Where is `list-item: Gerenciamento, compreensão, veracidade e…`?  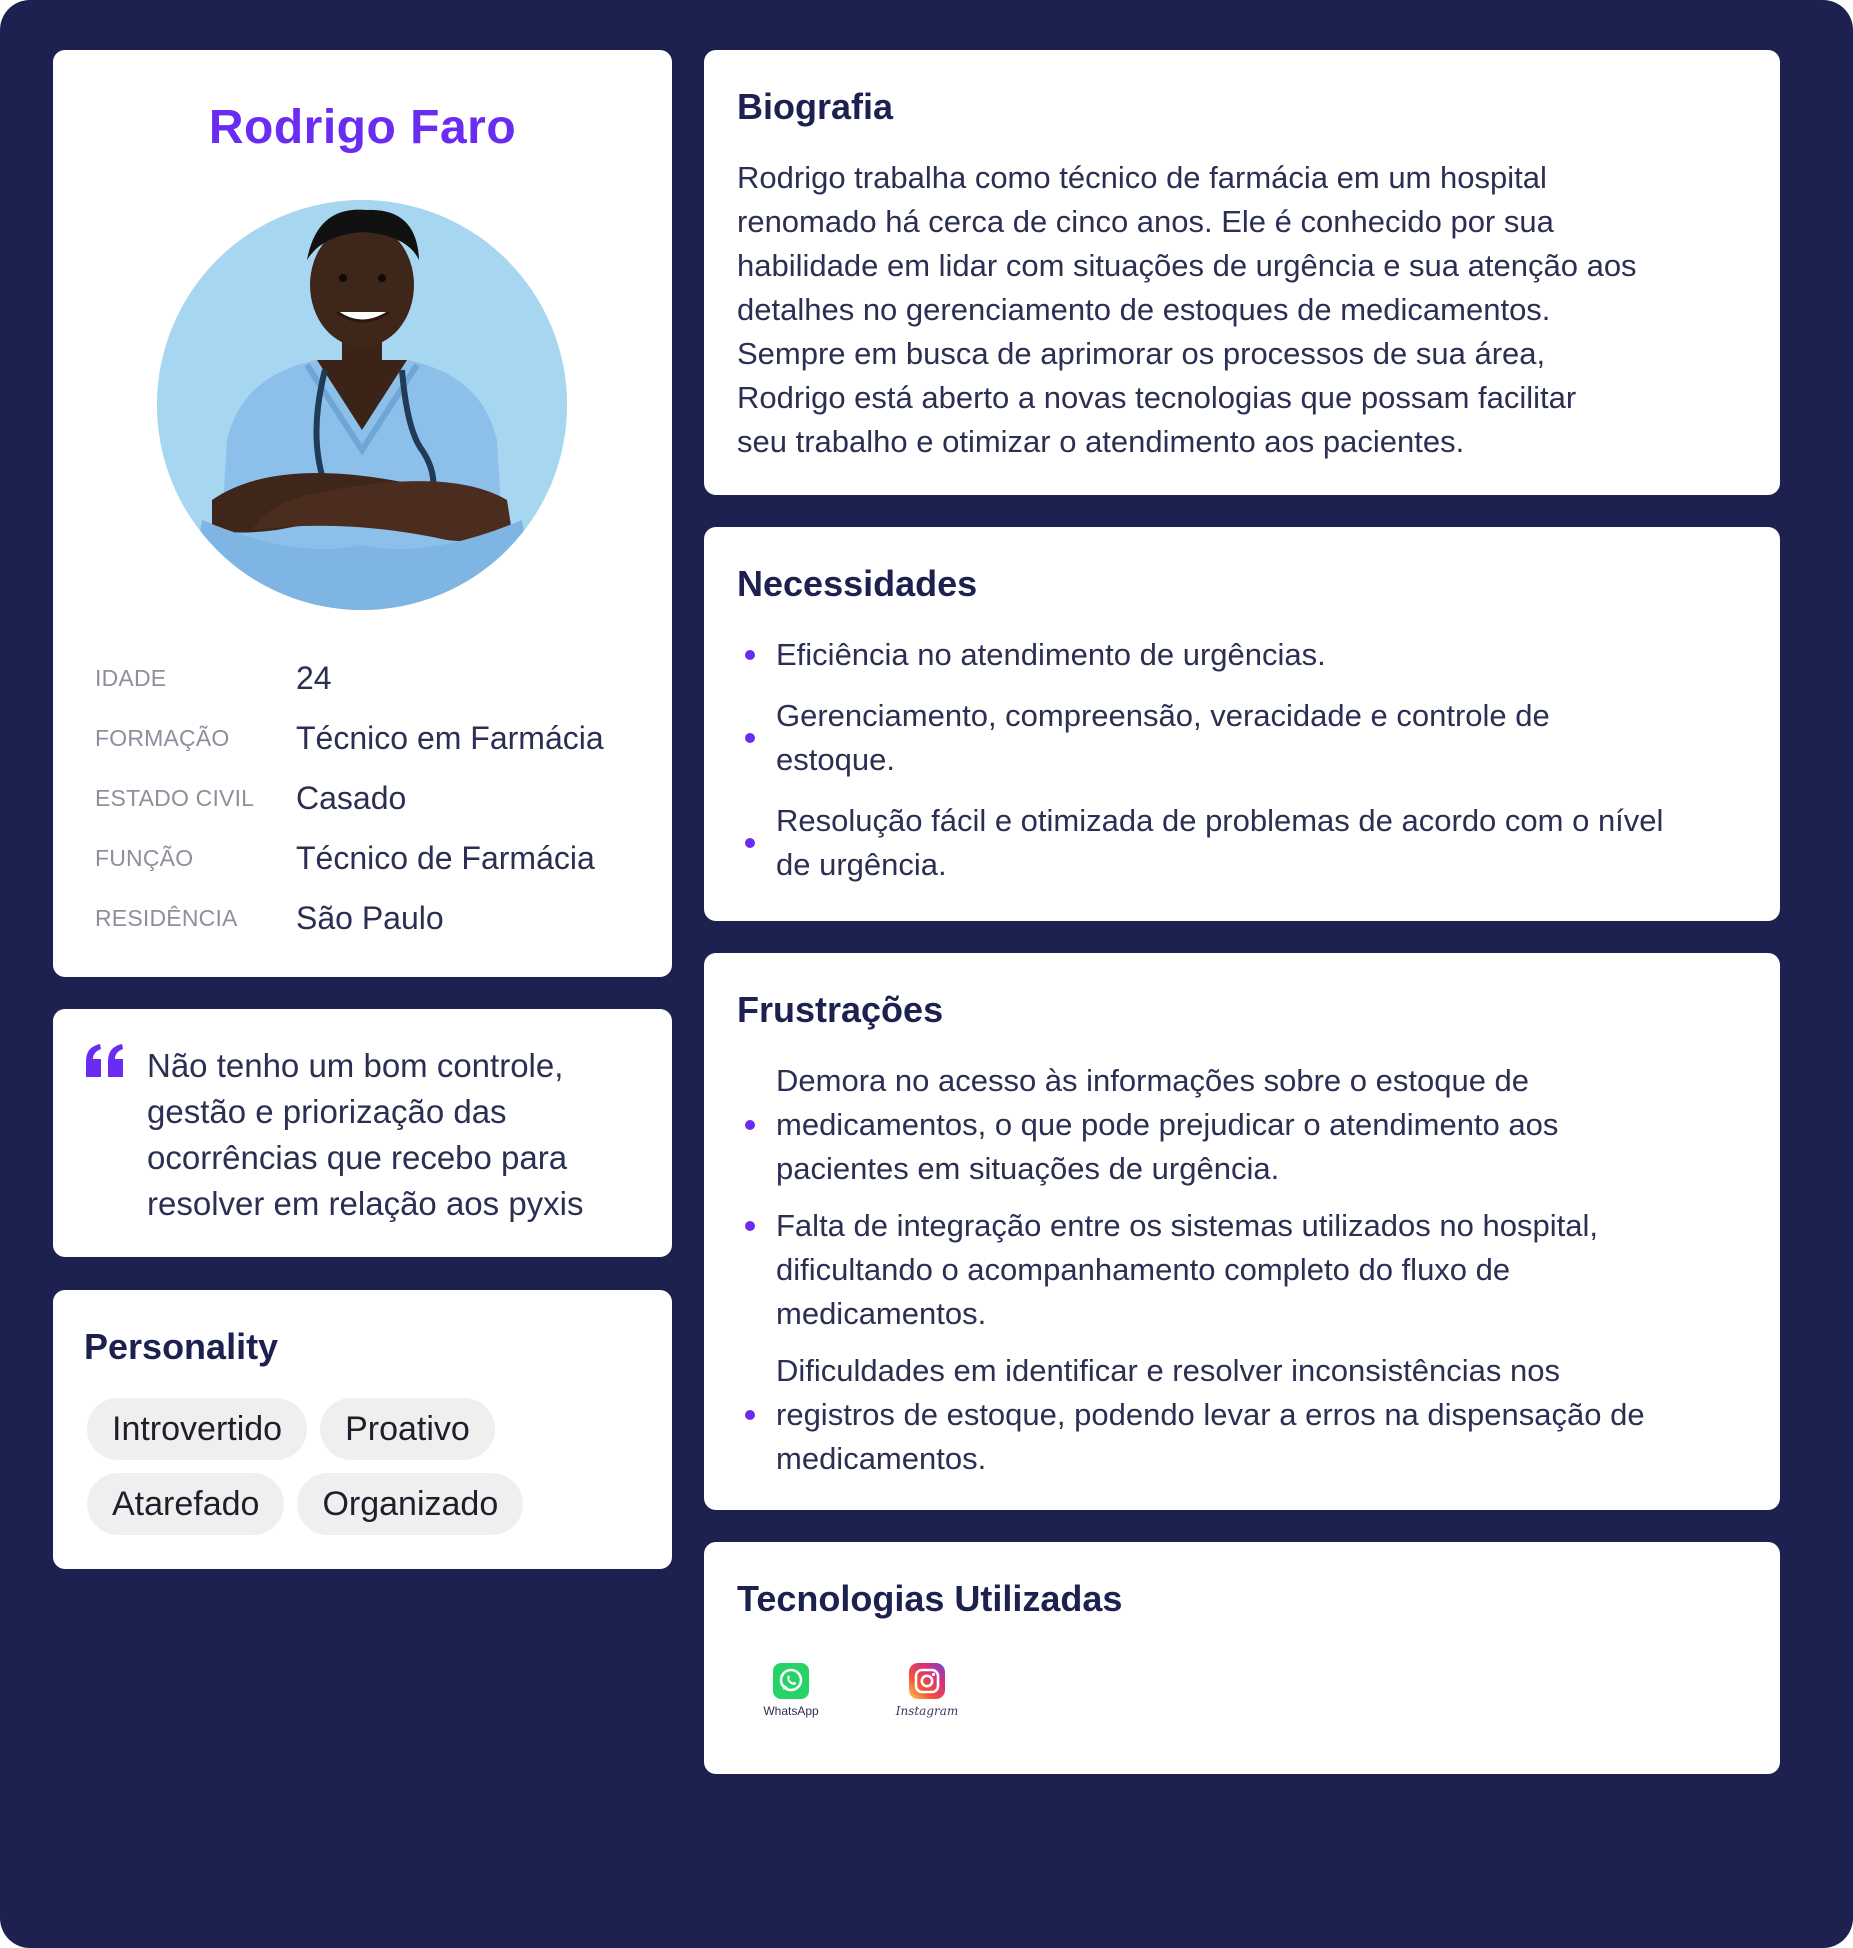 list-item: Gerenciamento, compreensão, veracidade e… is located at coordinates (1242, 738).